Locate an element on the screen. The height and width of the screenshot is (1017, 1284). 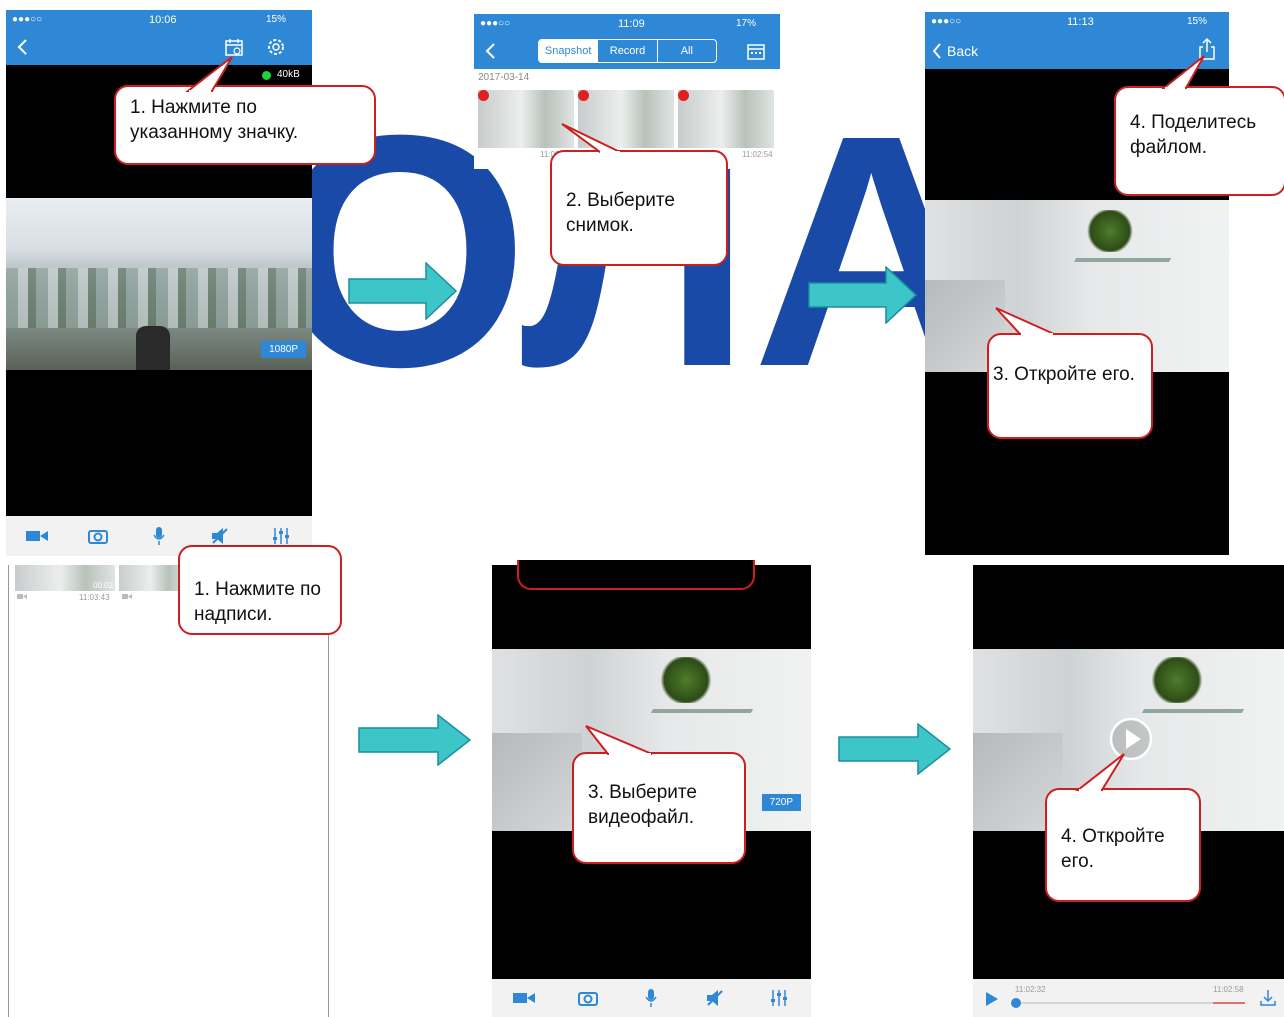
status-bar: ●●●○○ 11:09 17% is located at coordinates (618, 24).